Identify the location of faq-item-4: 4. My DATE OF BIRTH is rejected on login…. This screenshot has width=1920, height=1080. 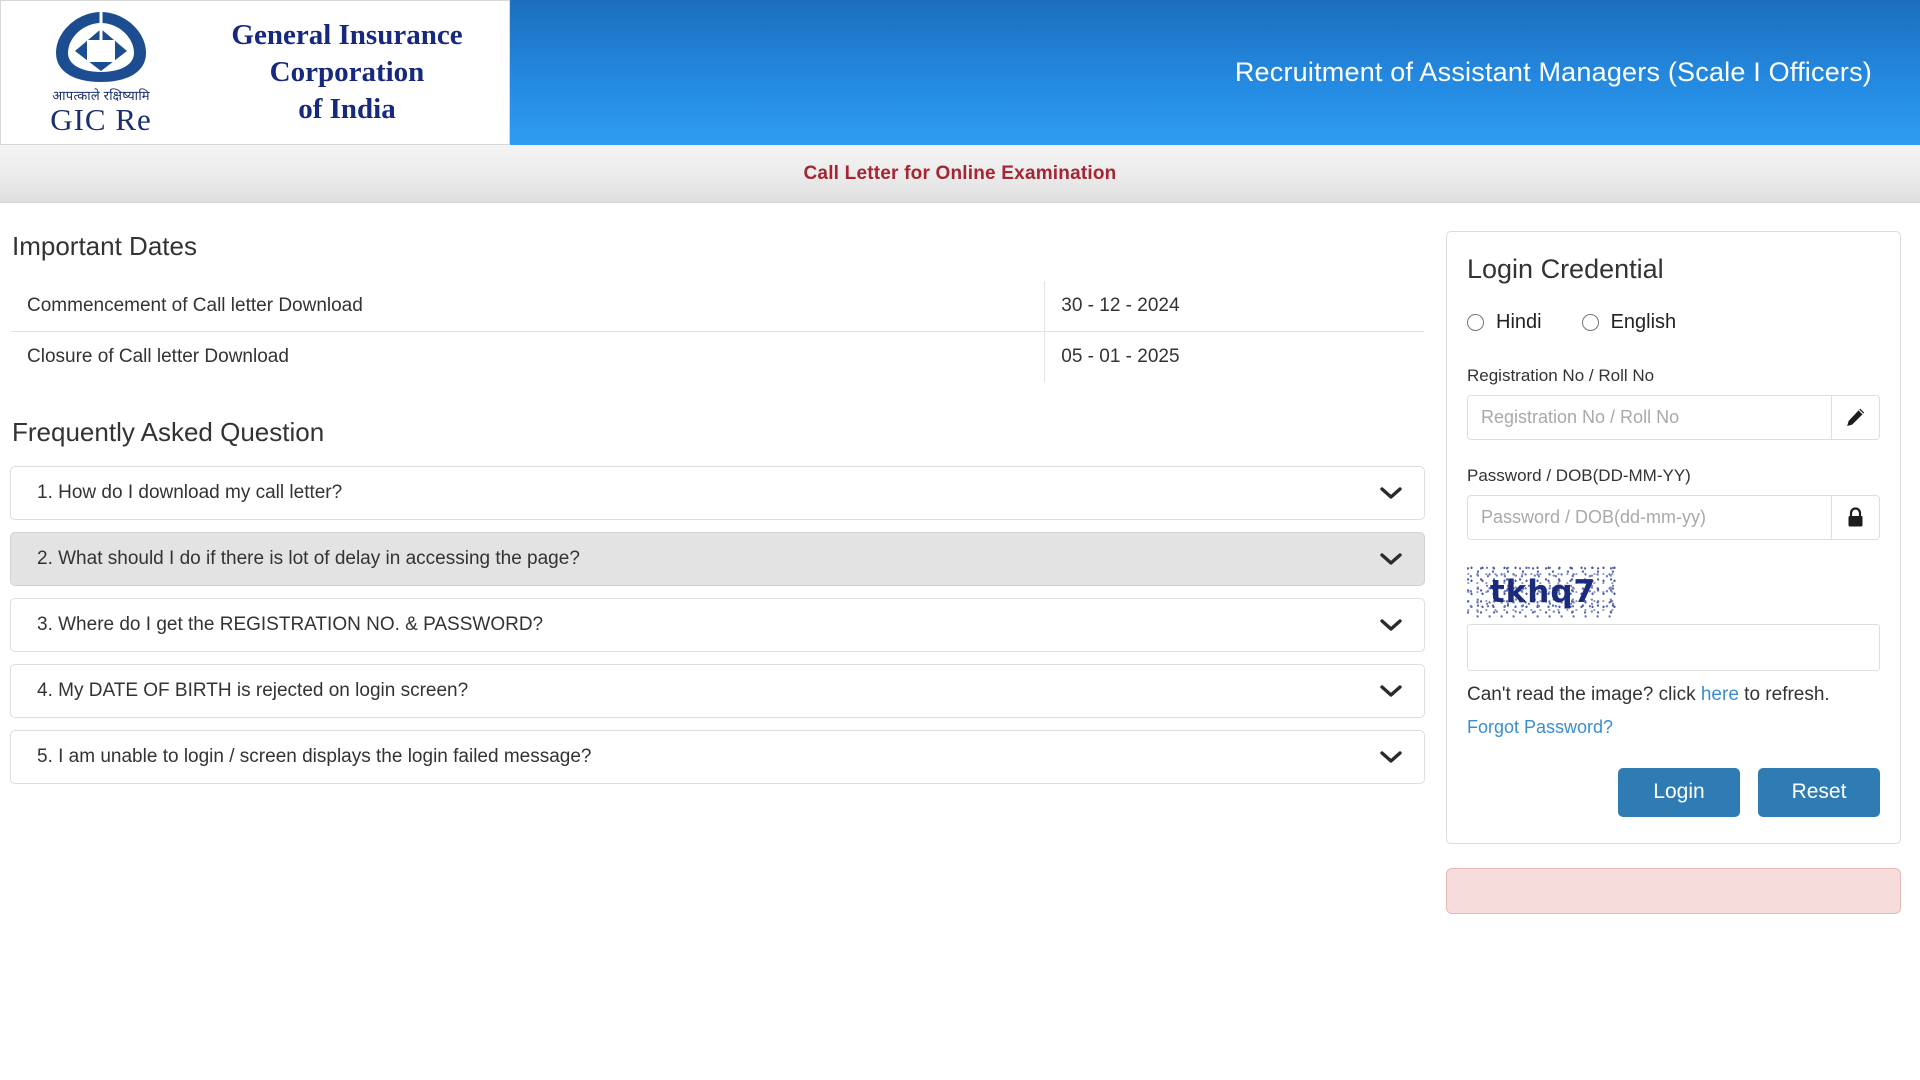
(717, 691).